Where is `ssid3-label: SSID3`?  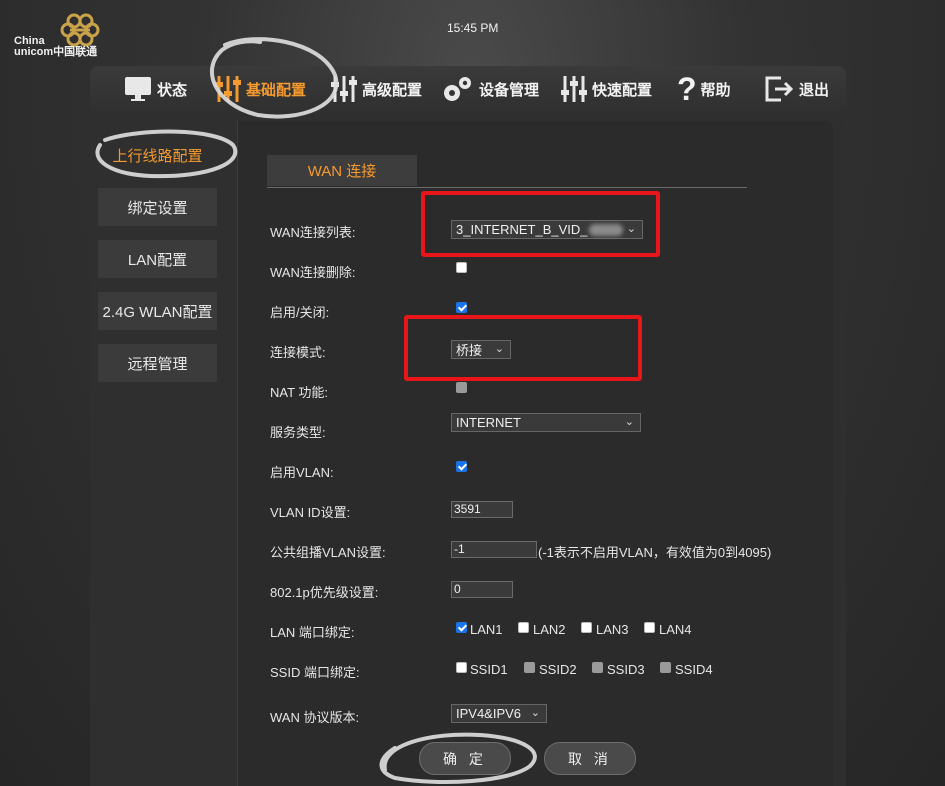
ssid3-label: SSID3 is located at coordinates (626, 669).